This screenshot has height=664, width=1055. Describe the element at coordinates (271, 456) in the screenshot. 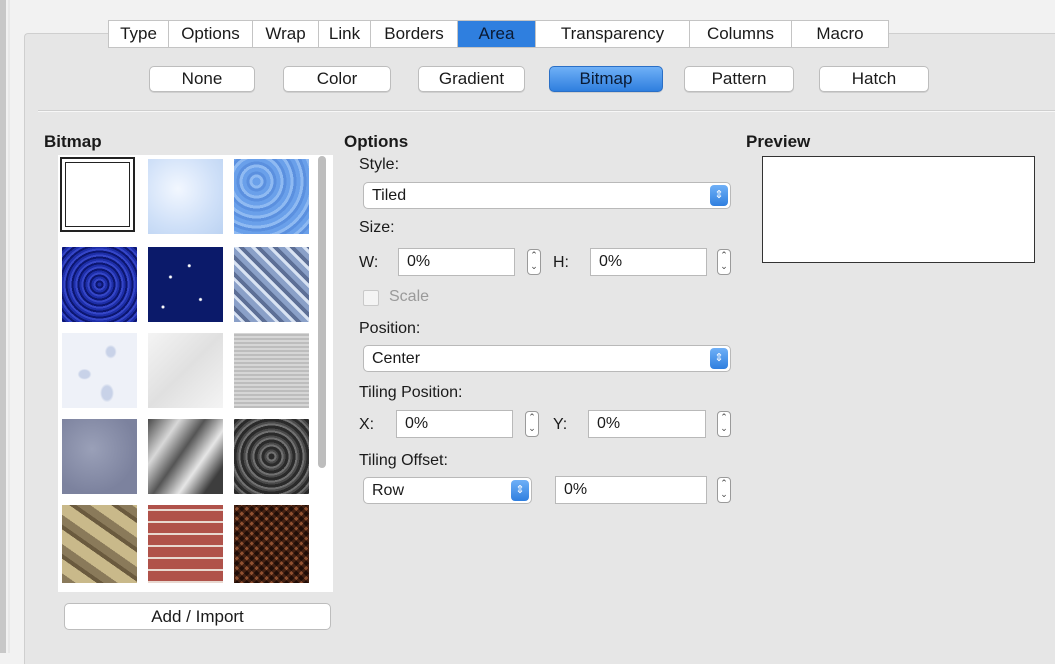

I see `bitmap-tile-pebbles` at that location.